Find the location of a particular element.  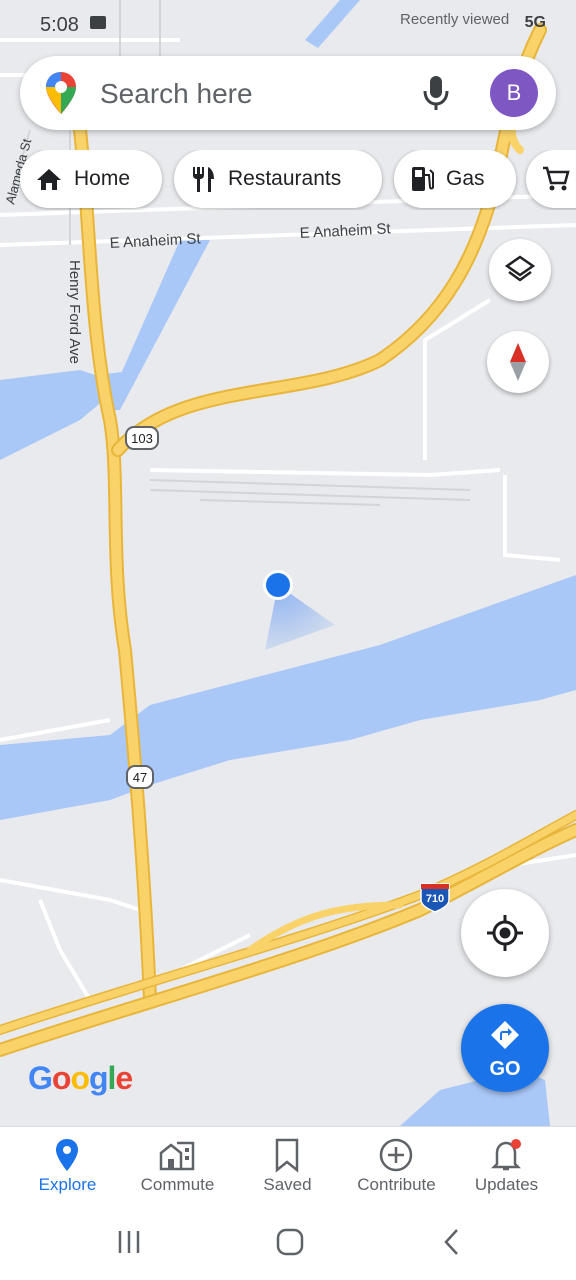

bottom-navigation: Explore Commute Saved Contribute Updates is located at coordinates (288, 1168).